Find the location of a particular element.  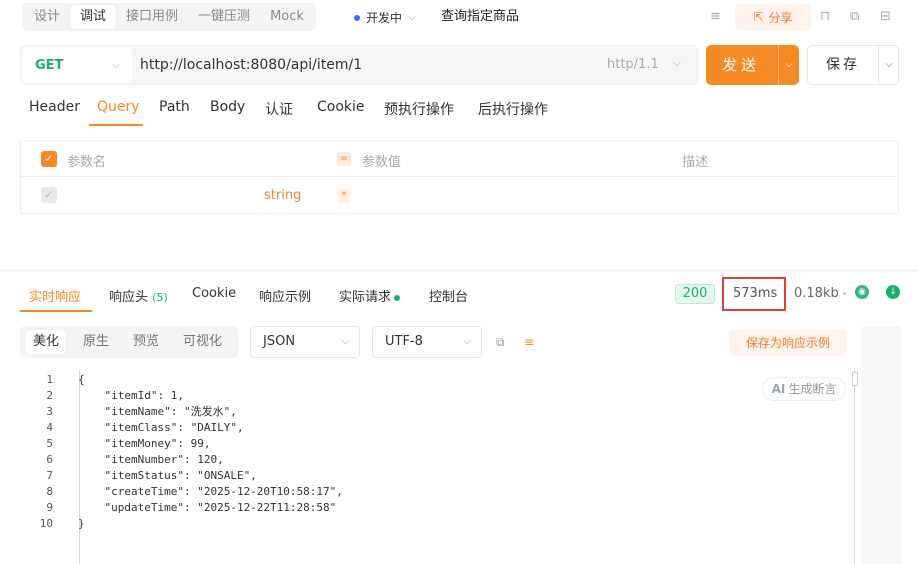

tab-debug: 调试 is located at coordinates (93, 17).